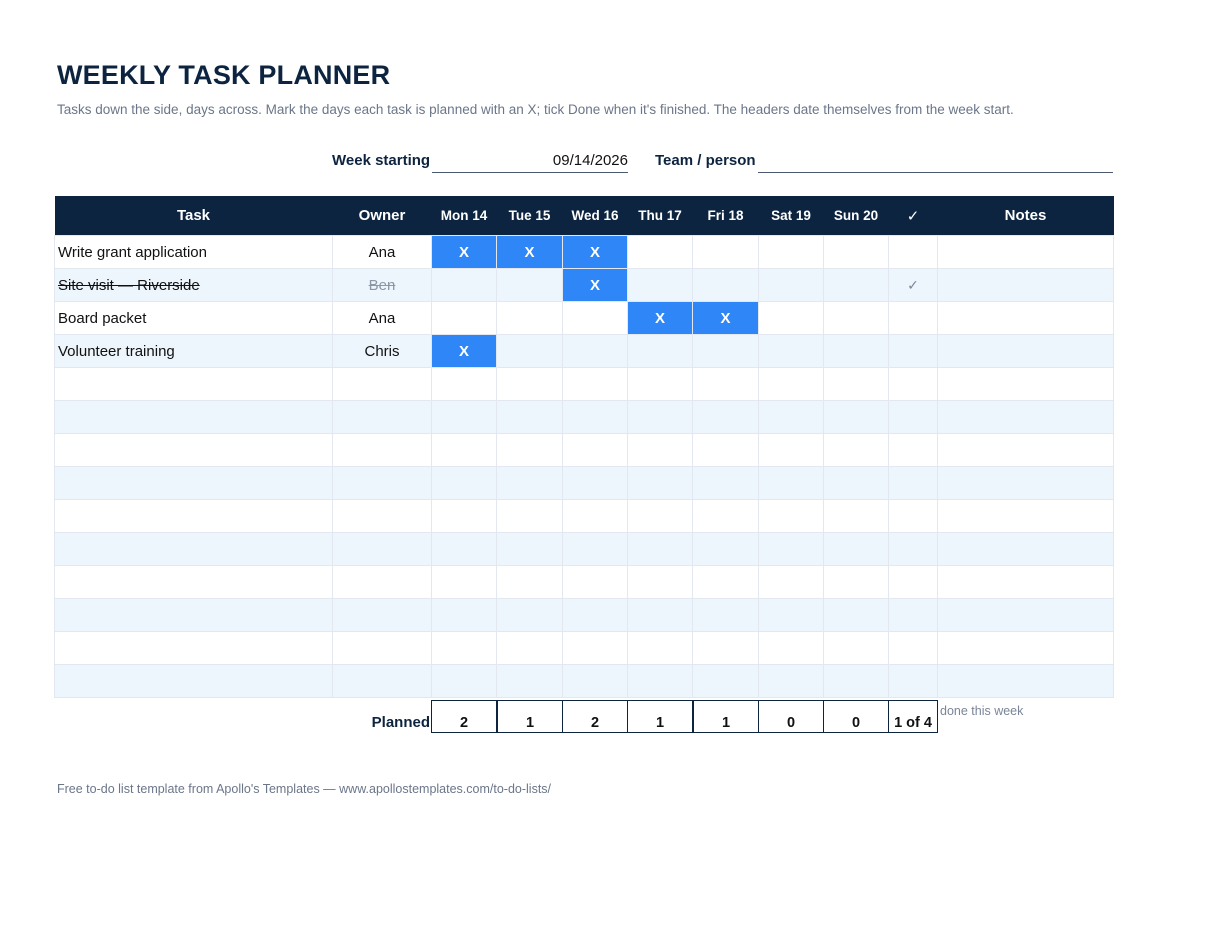  Describe the element at coordinates (725, 318) in the screenshot. I see `day-cell-fri: X` at that location.